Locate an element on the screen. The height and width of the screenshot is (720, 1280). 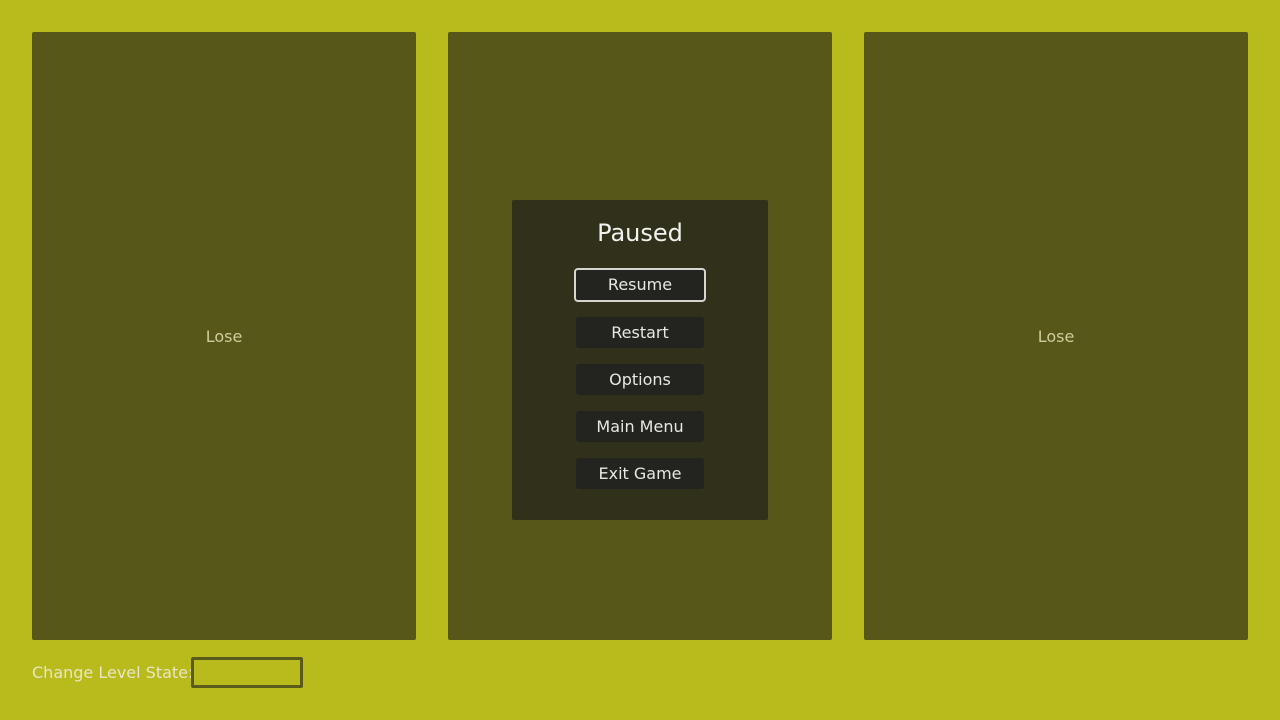
pause-title: Paused is located at coordinates (640, 233).